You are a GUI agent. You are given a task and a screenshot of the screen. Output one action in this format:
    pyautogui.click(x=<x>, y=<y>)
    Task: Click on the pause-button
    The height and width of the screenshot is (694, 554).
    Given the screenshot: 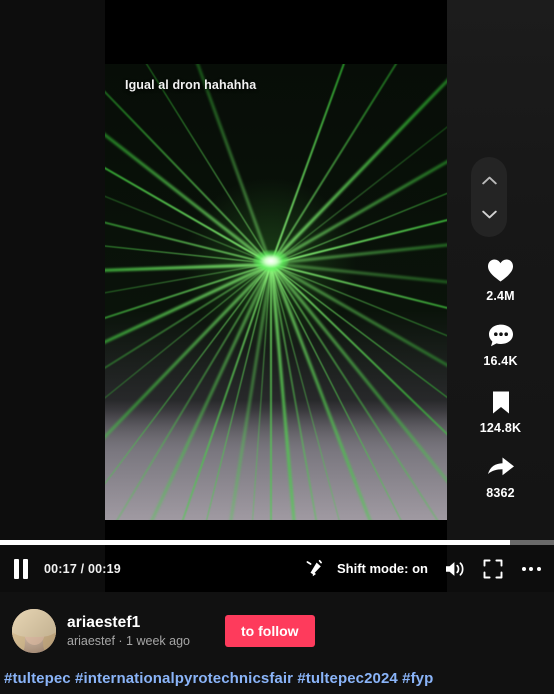 What is the action you would take?
    pyautogui.click(x=21, y=569)
    